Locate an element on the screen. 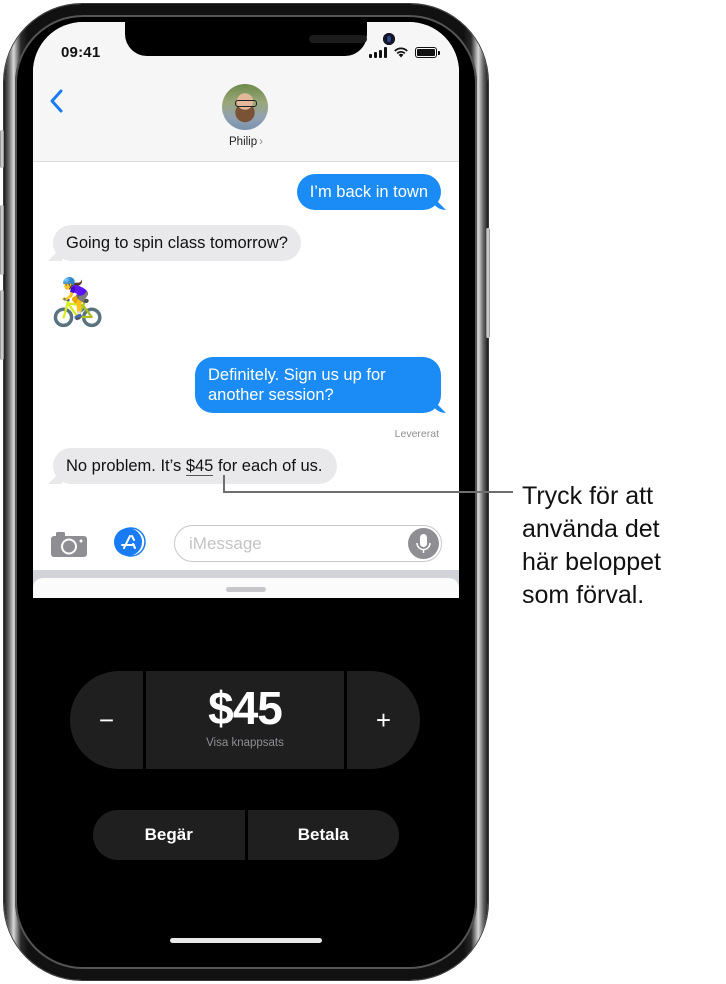 Image resolution: width=726 pixels, height=984 pixels. pay-button: Betala is located at coordinates (323, 835).